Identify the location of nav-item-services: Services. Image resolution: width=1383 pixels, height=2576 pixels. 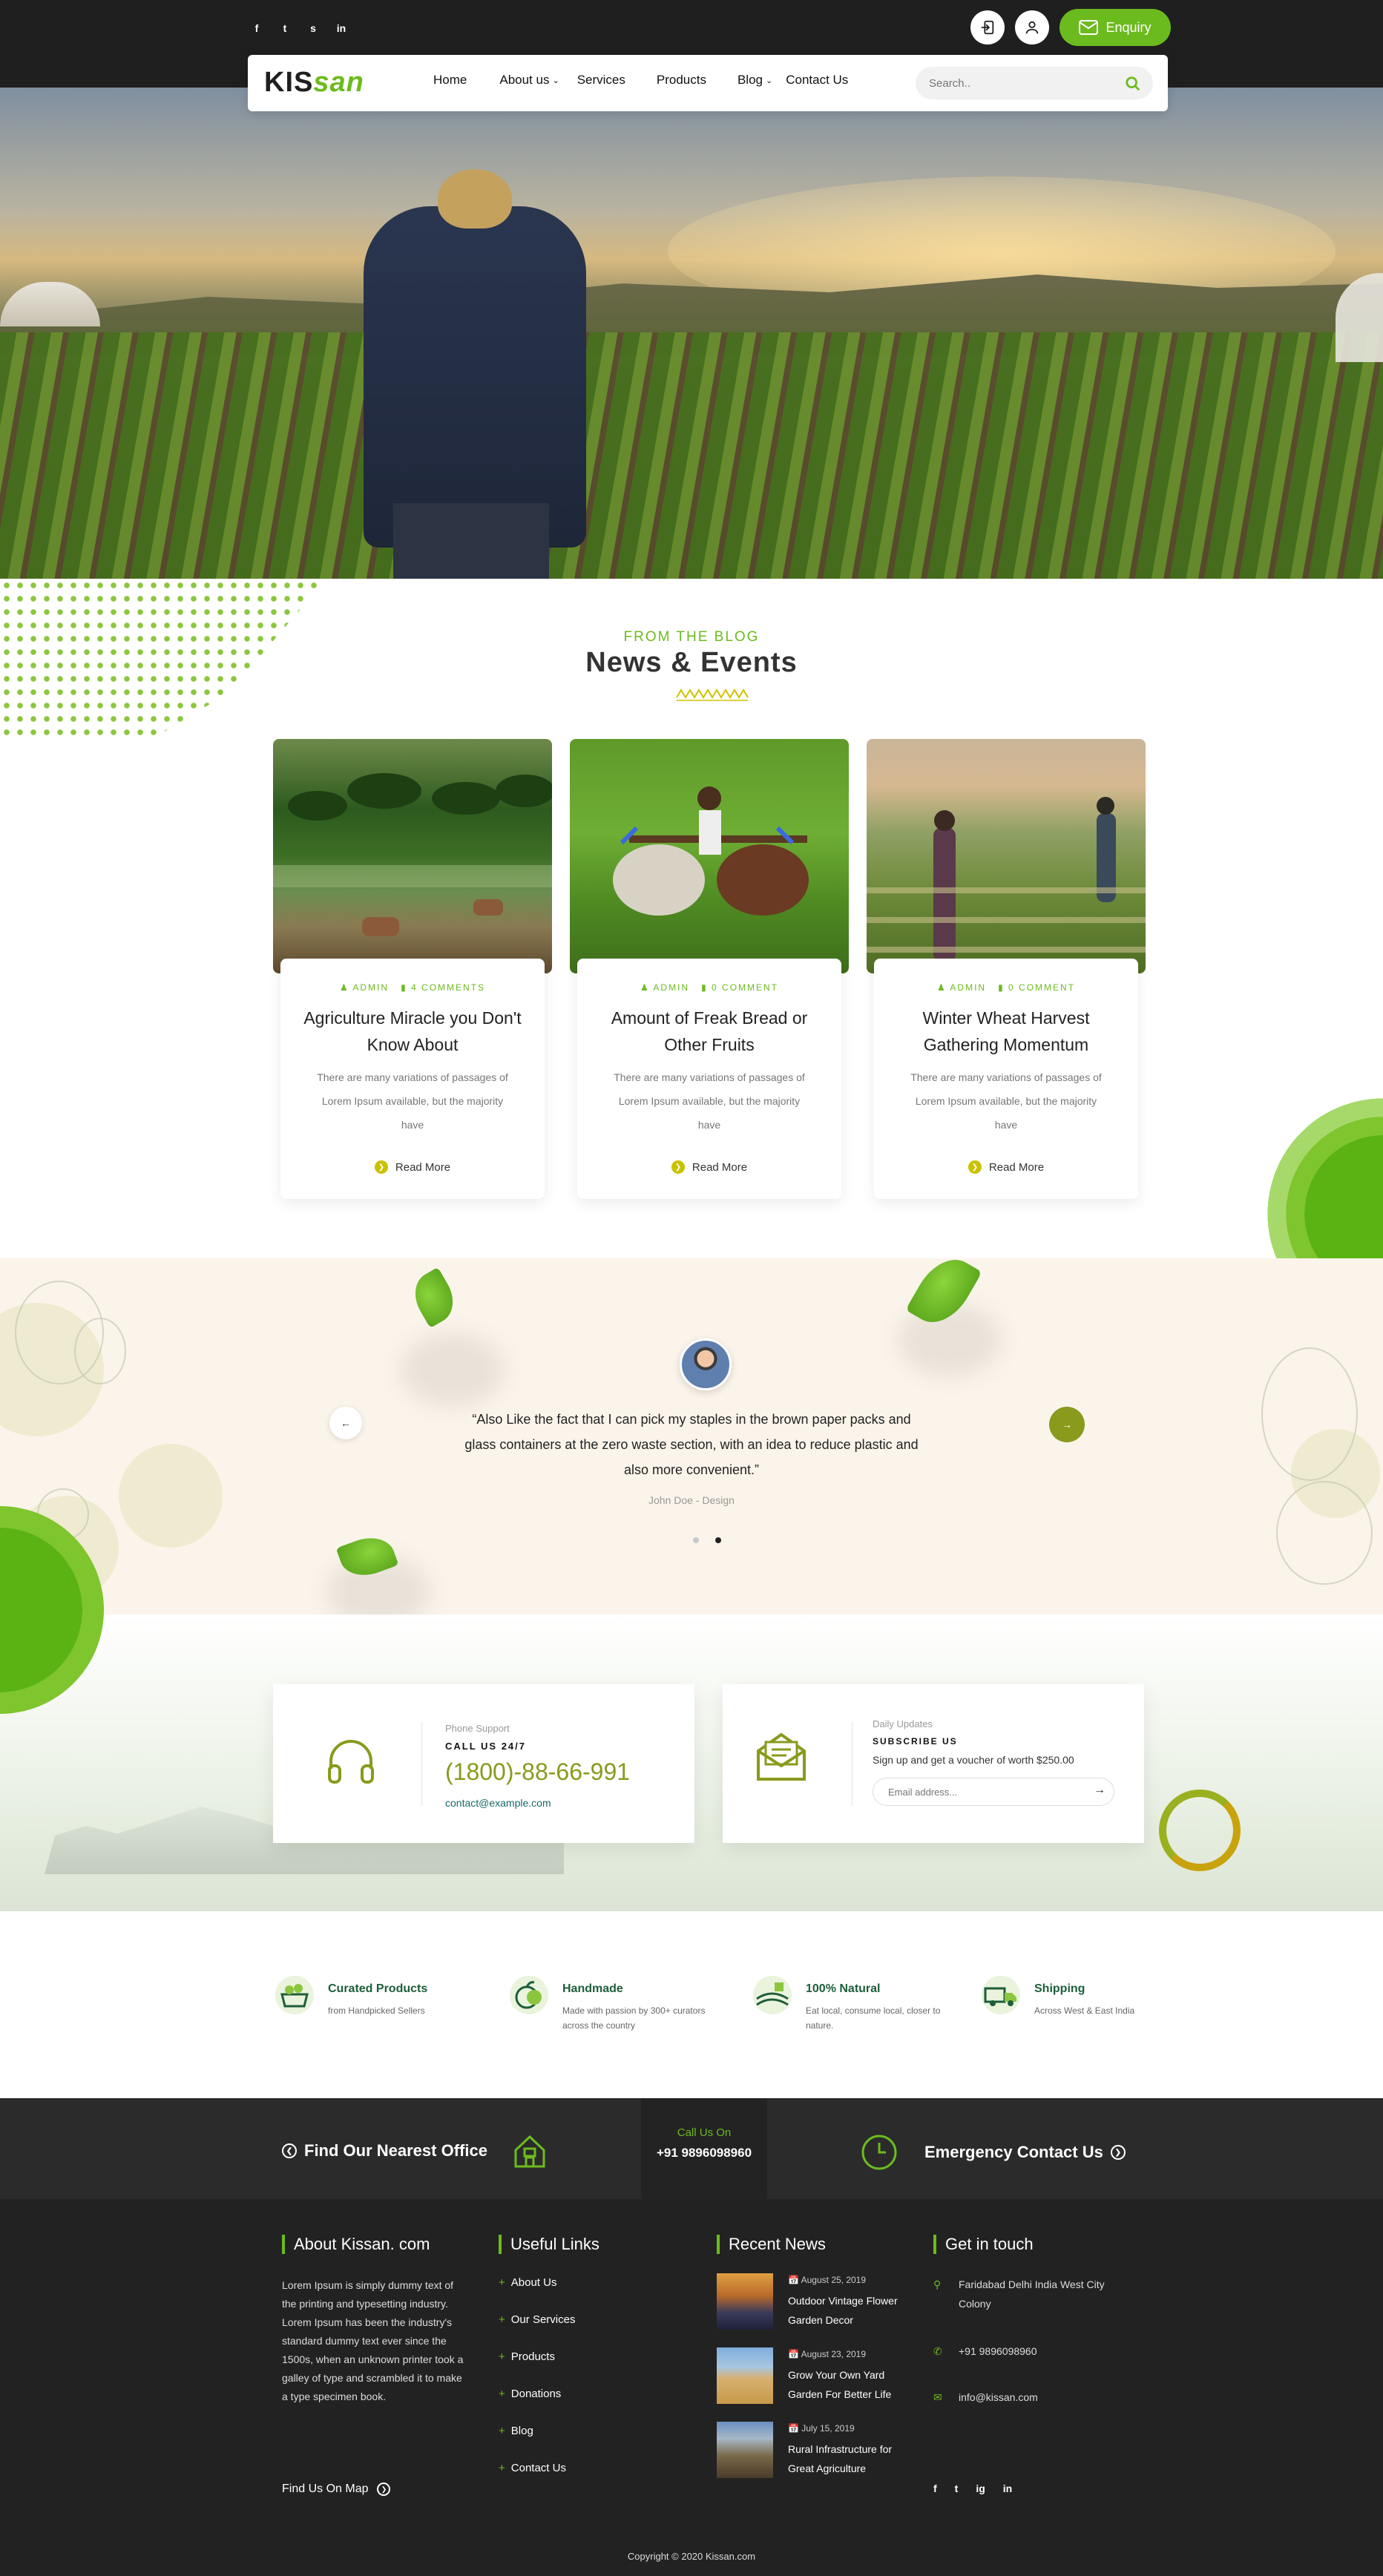
(601, 80).